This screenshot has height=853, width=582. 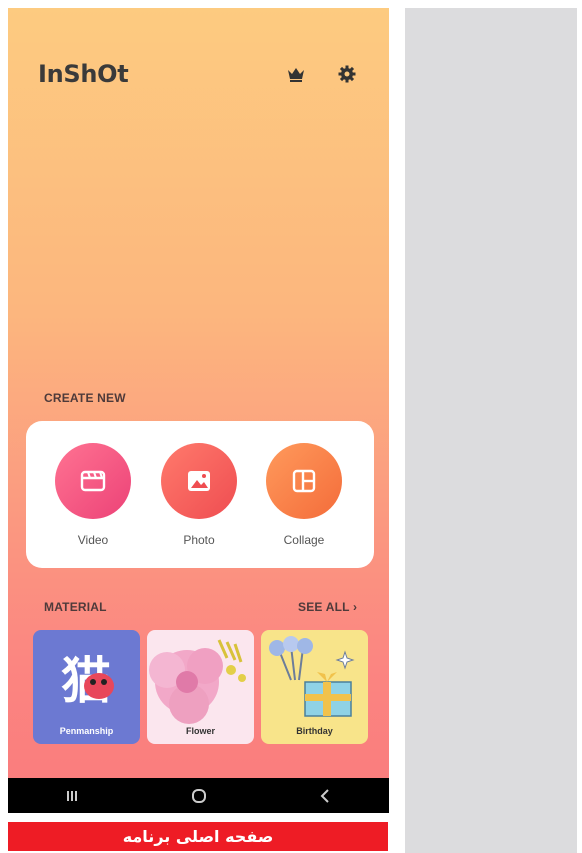 What do you see at coordinates (86, 687) in the screenshot?
I see `material-card-penmanship: 猫 Penmanship` at bounding box center [86, 687].